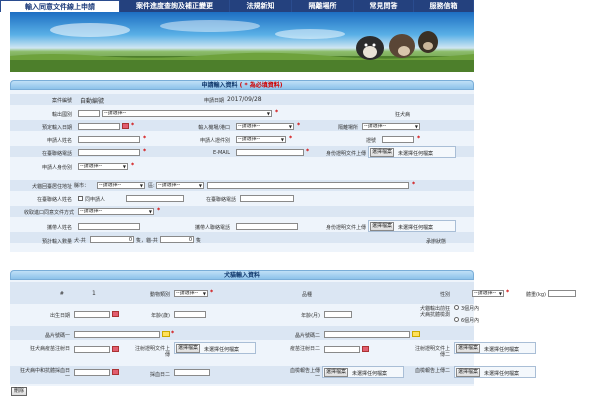 The height and width of the screenshot is (402, 600). What do you see at coordinates (402, 115) in the screenshot?
I see `rabies-label: 狂犬病` at bounding box center [402, 115].